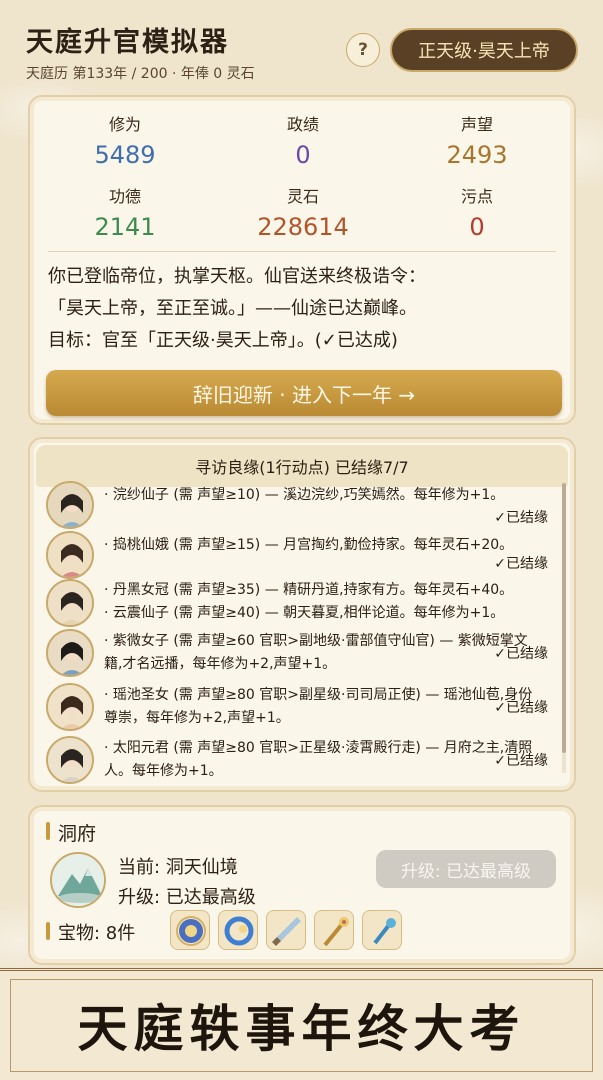 The width and height of the screenshot is (603, 1080). I want to click on stat-label: 污点, so click(476, 196).